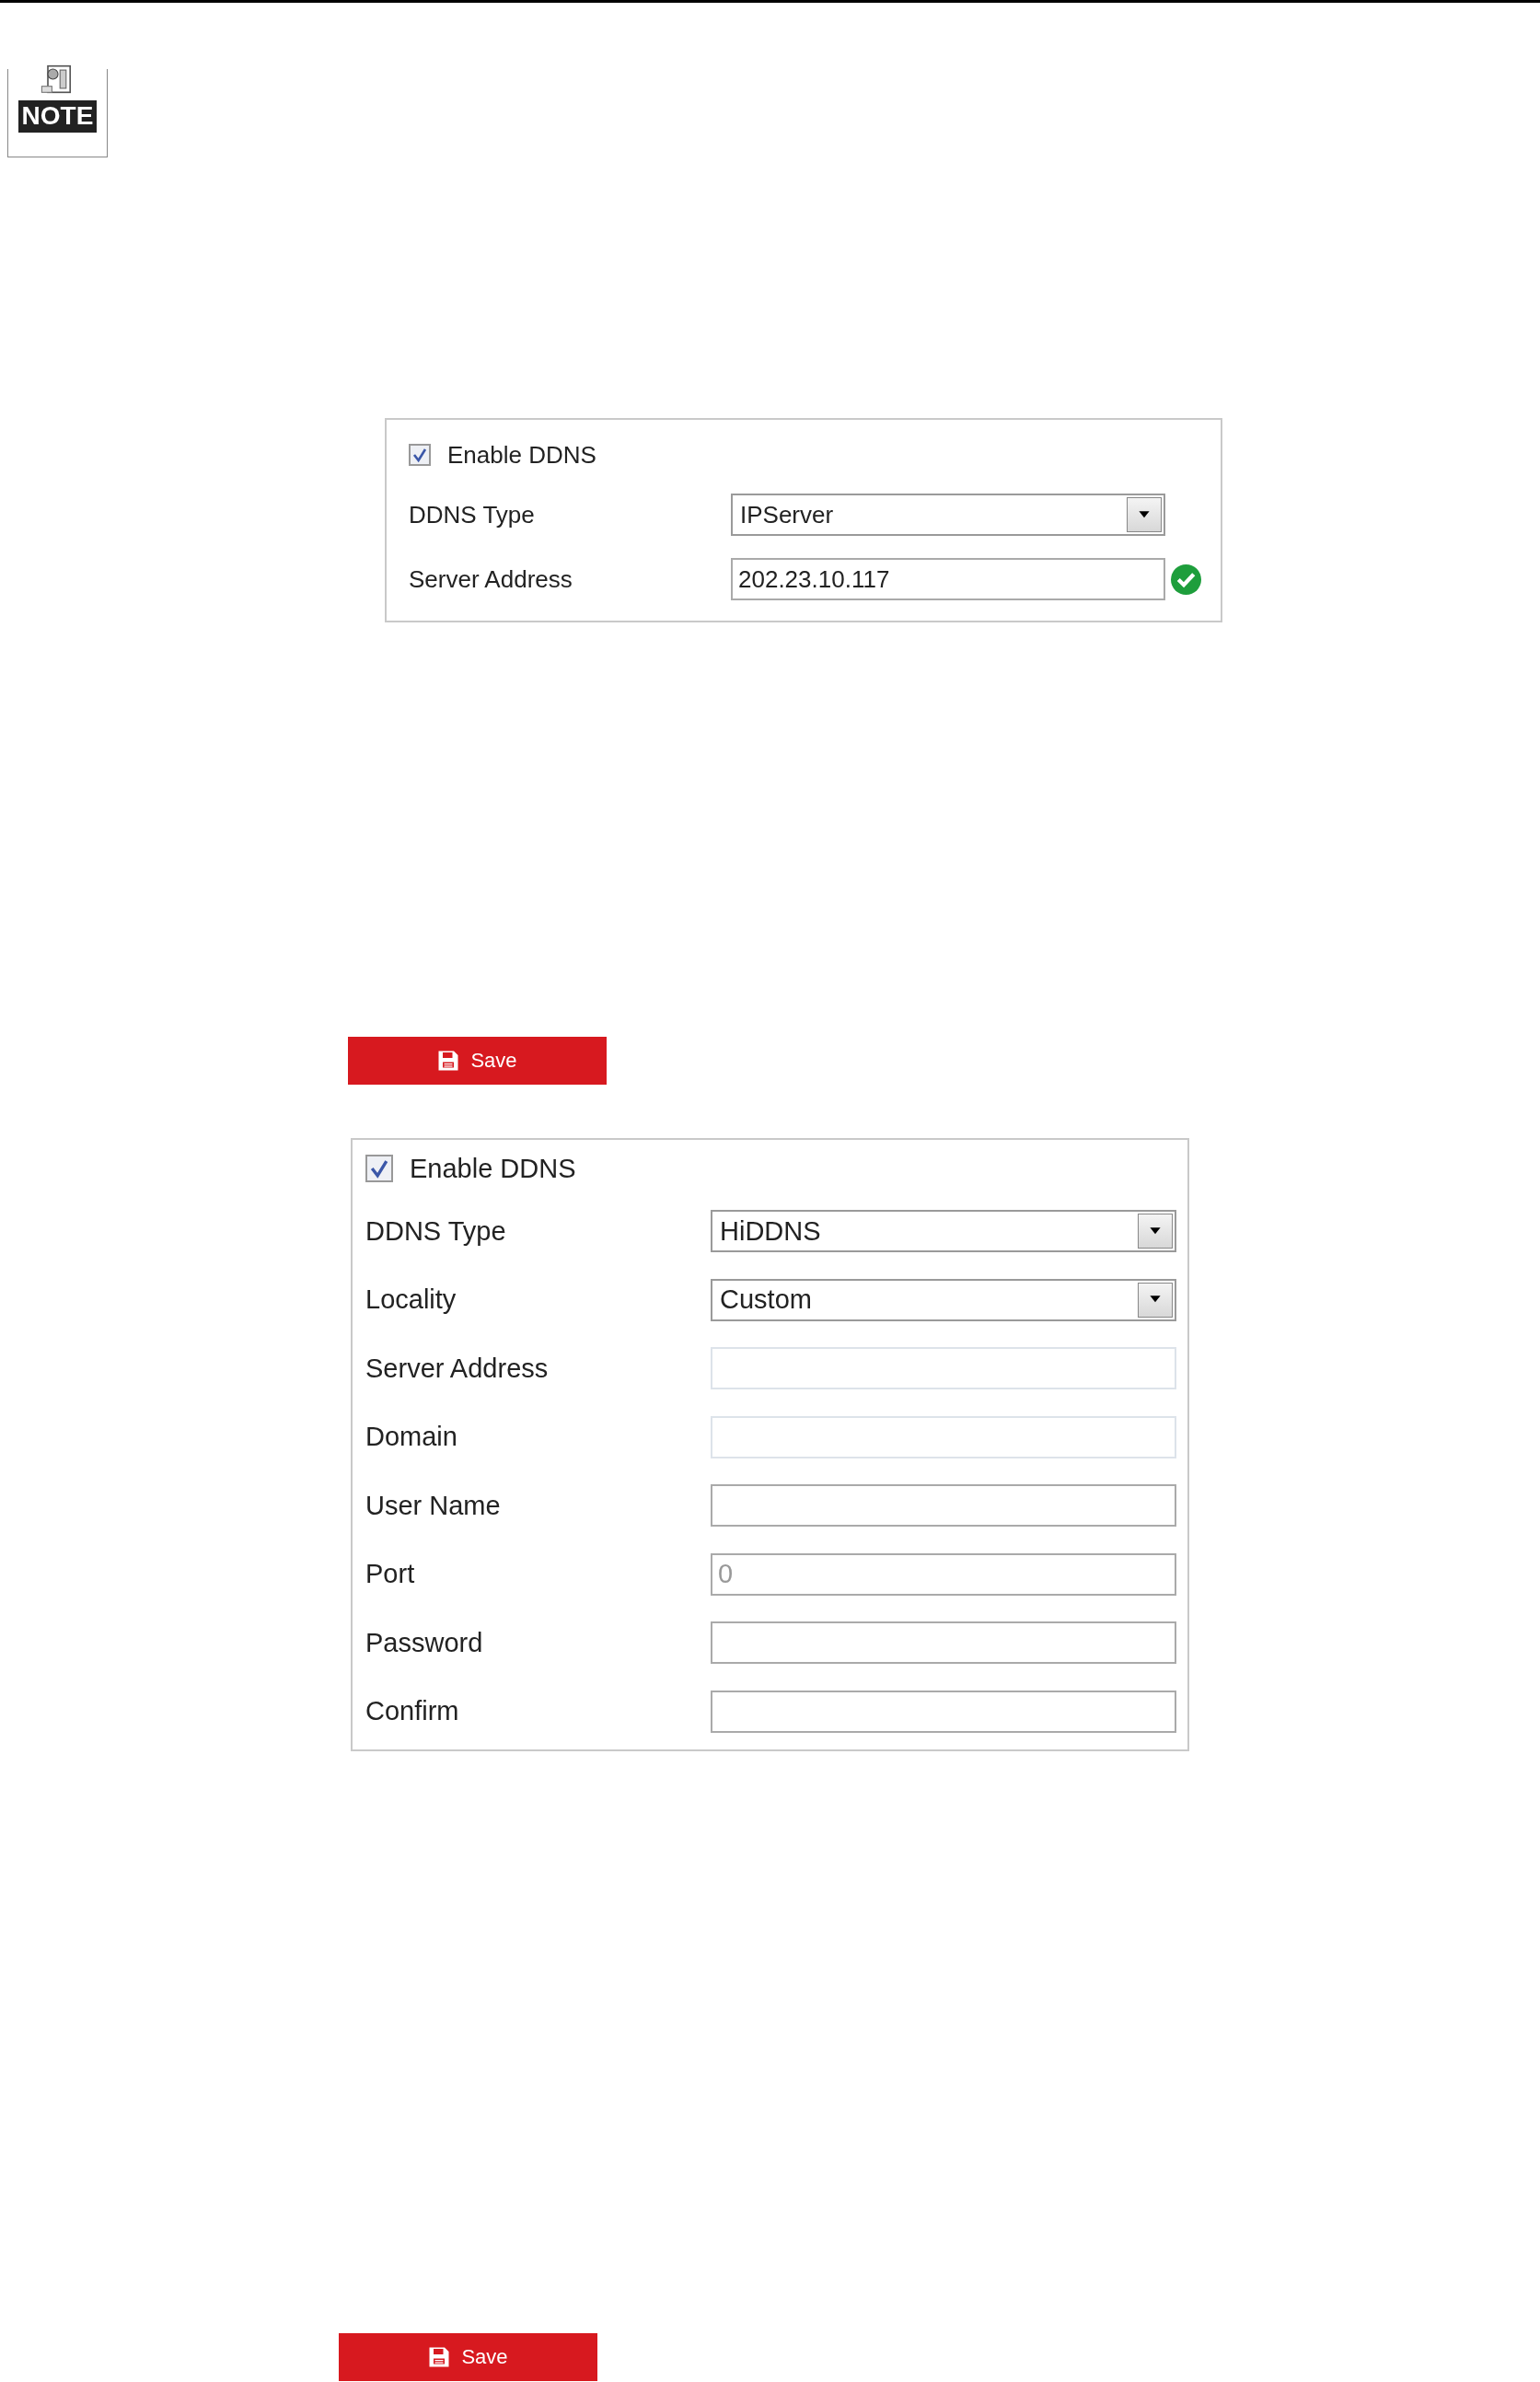  What do you see at coordinates (944, 1574) in the screenshot?
I see `input-field: 0` at bounding box center [944, 1574].